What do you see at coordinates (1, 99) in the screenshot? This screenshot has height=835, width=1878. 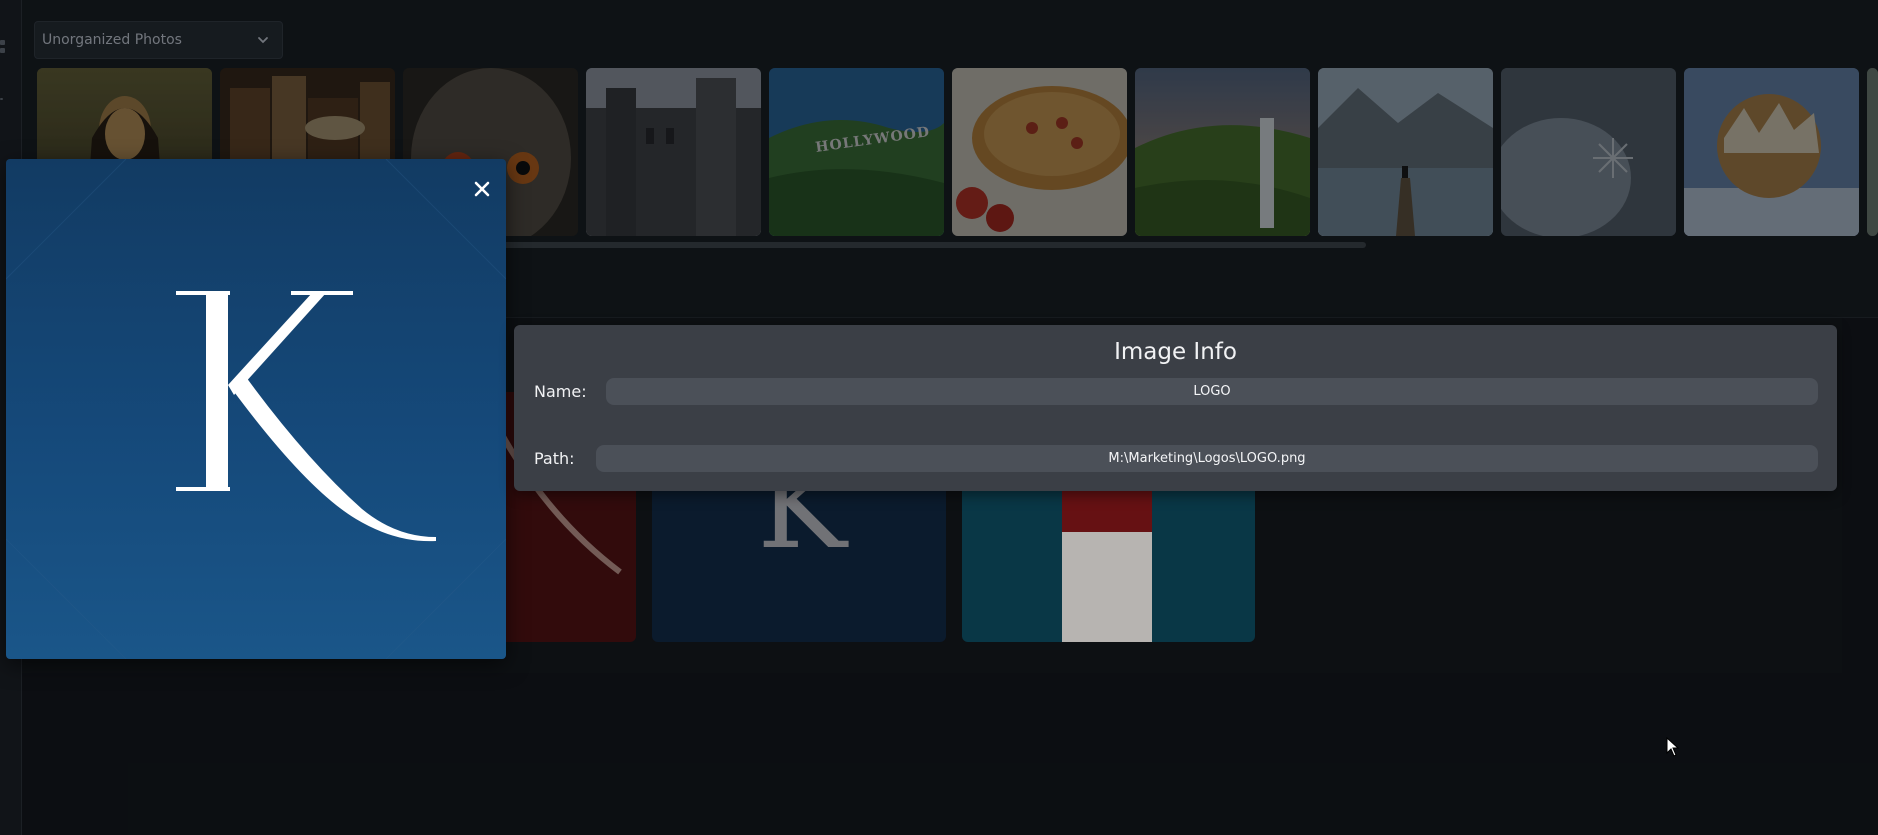 I see `rail-tick-icon` at bounding box center [1, 99].